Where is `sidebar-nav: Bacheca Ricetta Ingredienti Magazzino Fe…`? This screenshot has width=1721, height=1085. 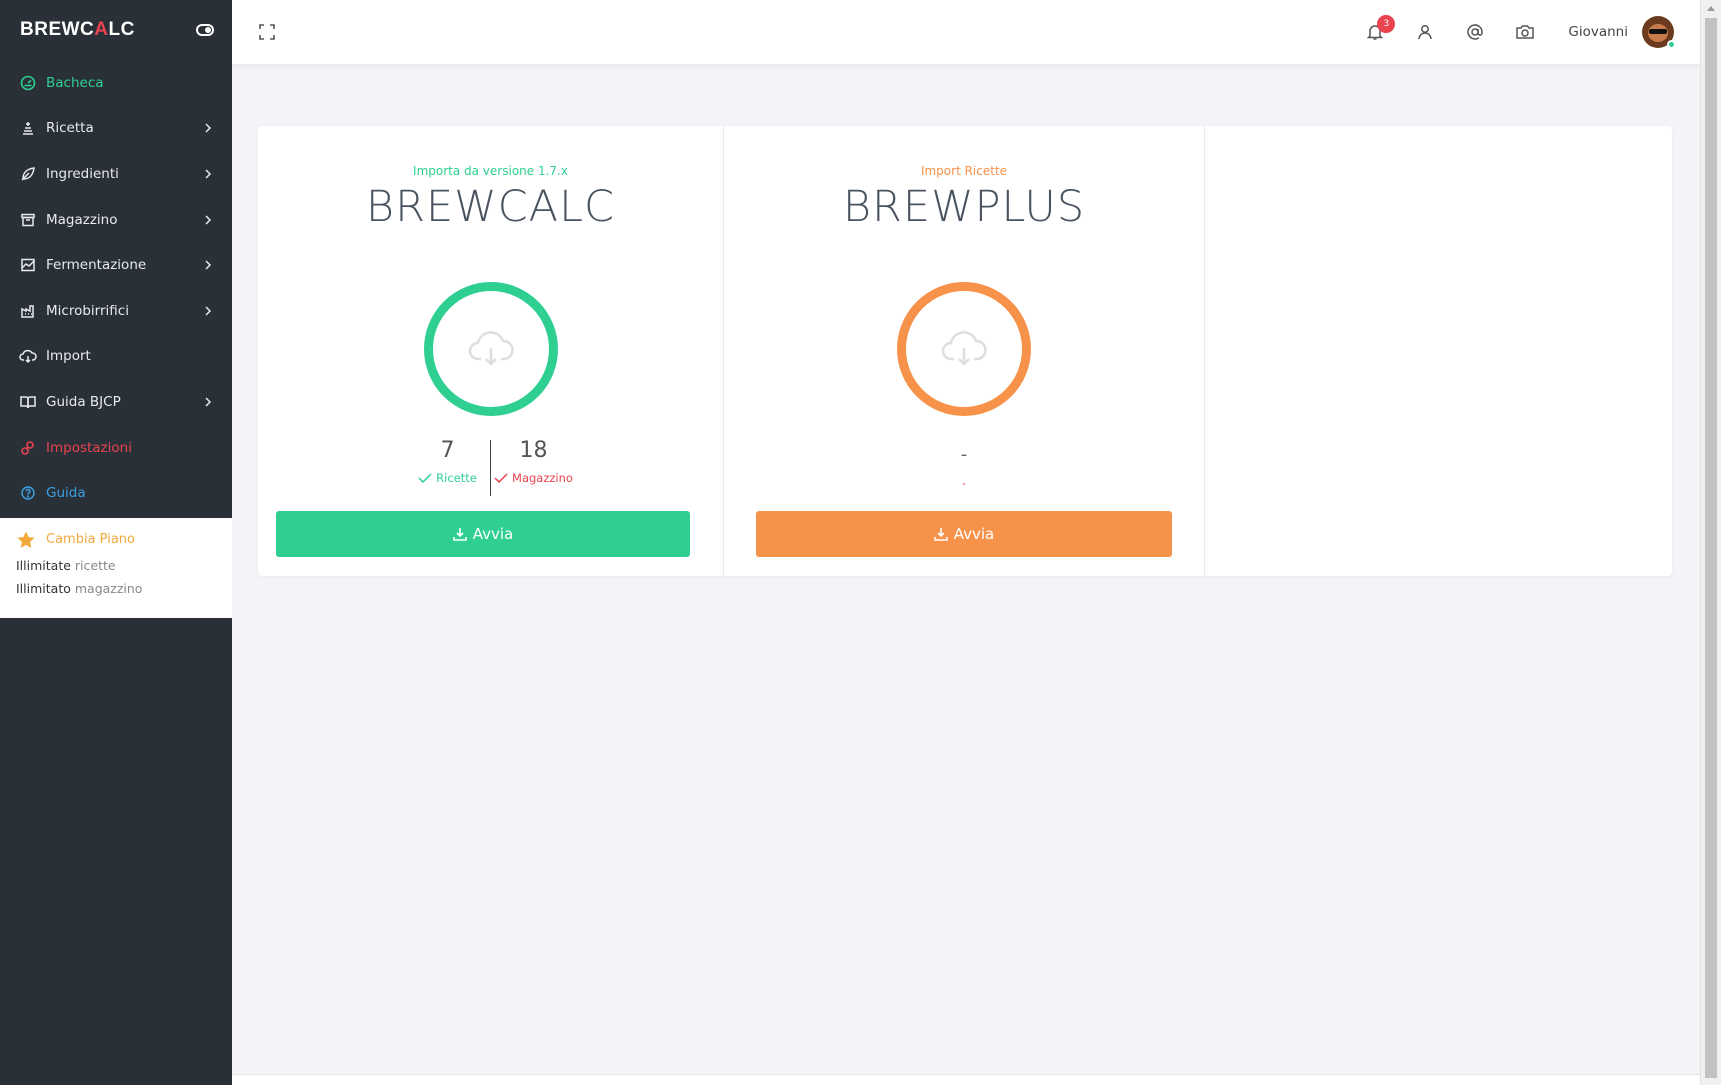 sidebar-nav: Bacheca Ricetta Ingredienti Magazzino Fe… is located at coordinates (116, 288).